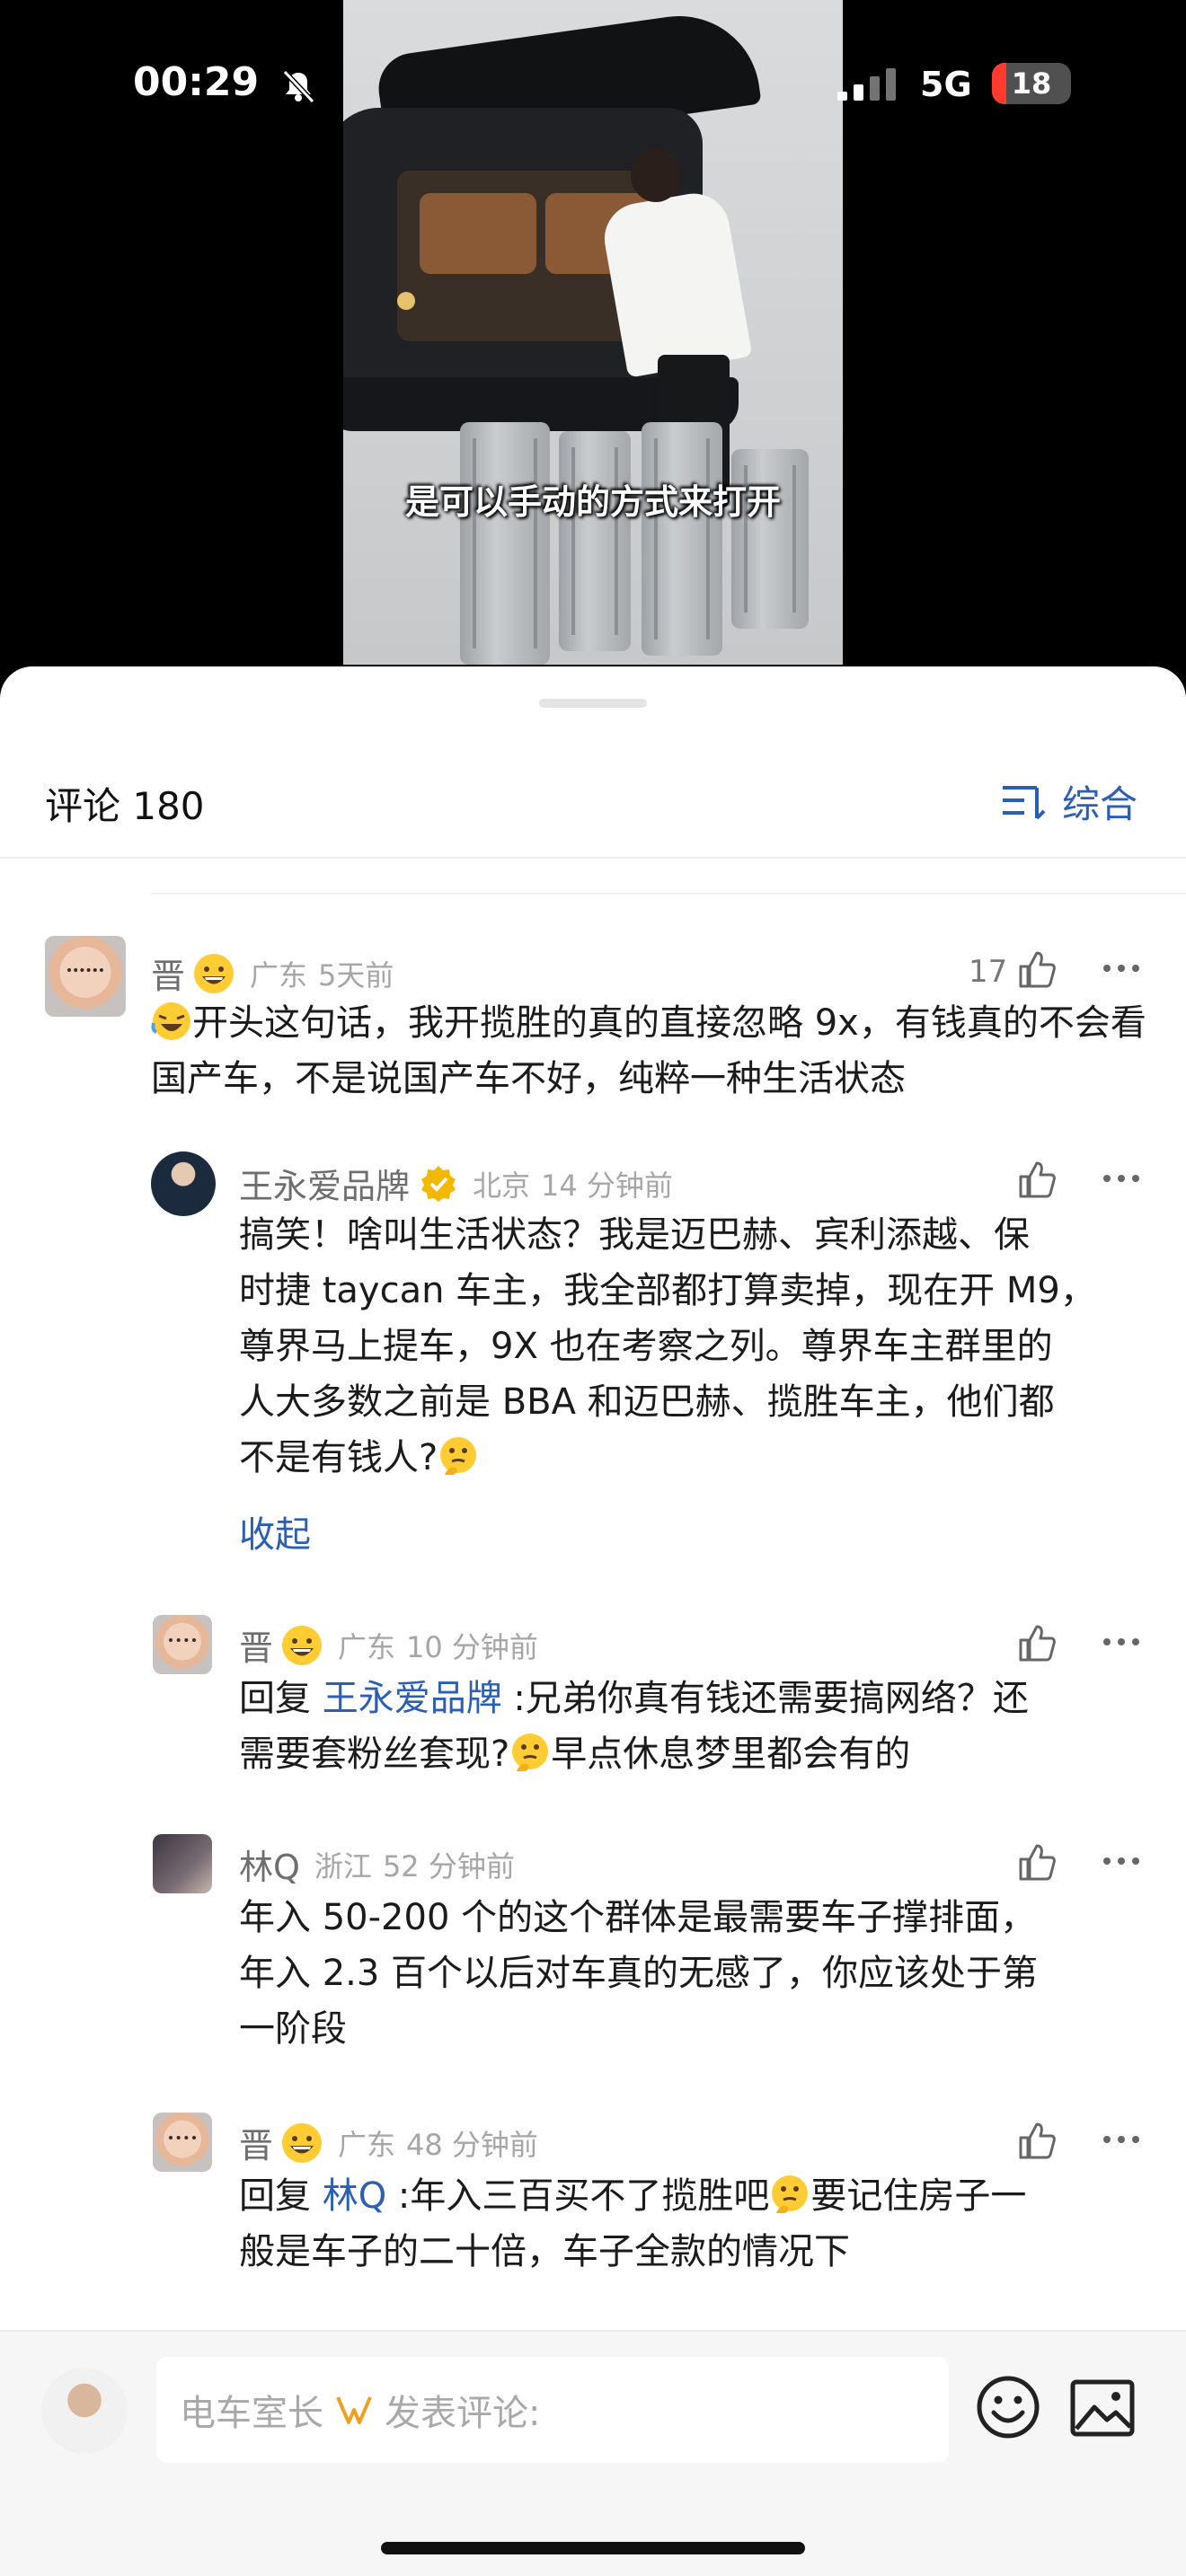 Image resolution: width=1186 pixels, height=2576 pixels. I want to click on battery-indicator: 18, so click(1031, 83).